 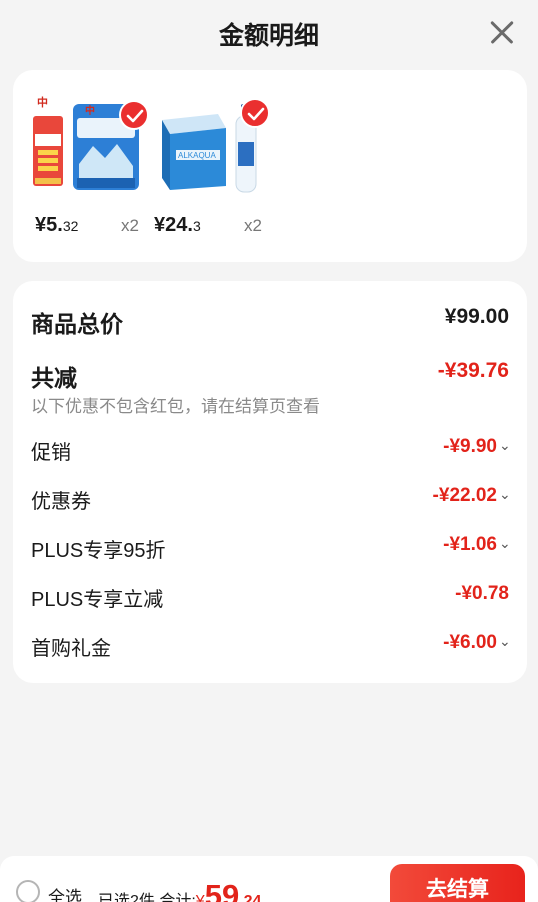 I want to click on order-summary: 已选2件,合计:¥59.24, so click(x=179, y=890).